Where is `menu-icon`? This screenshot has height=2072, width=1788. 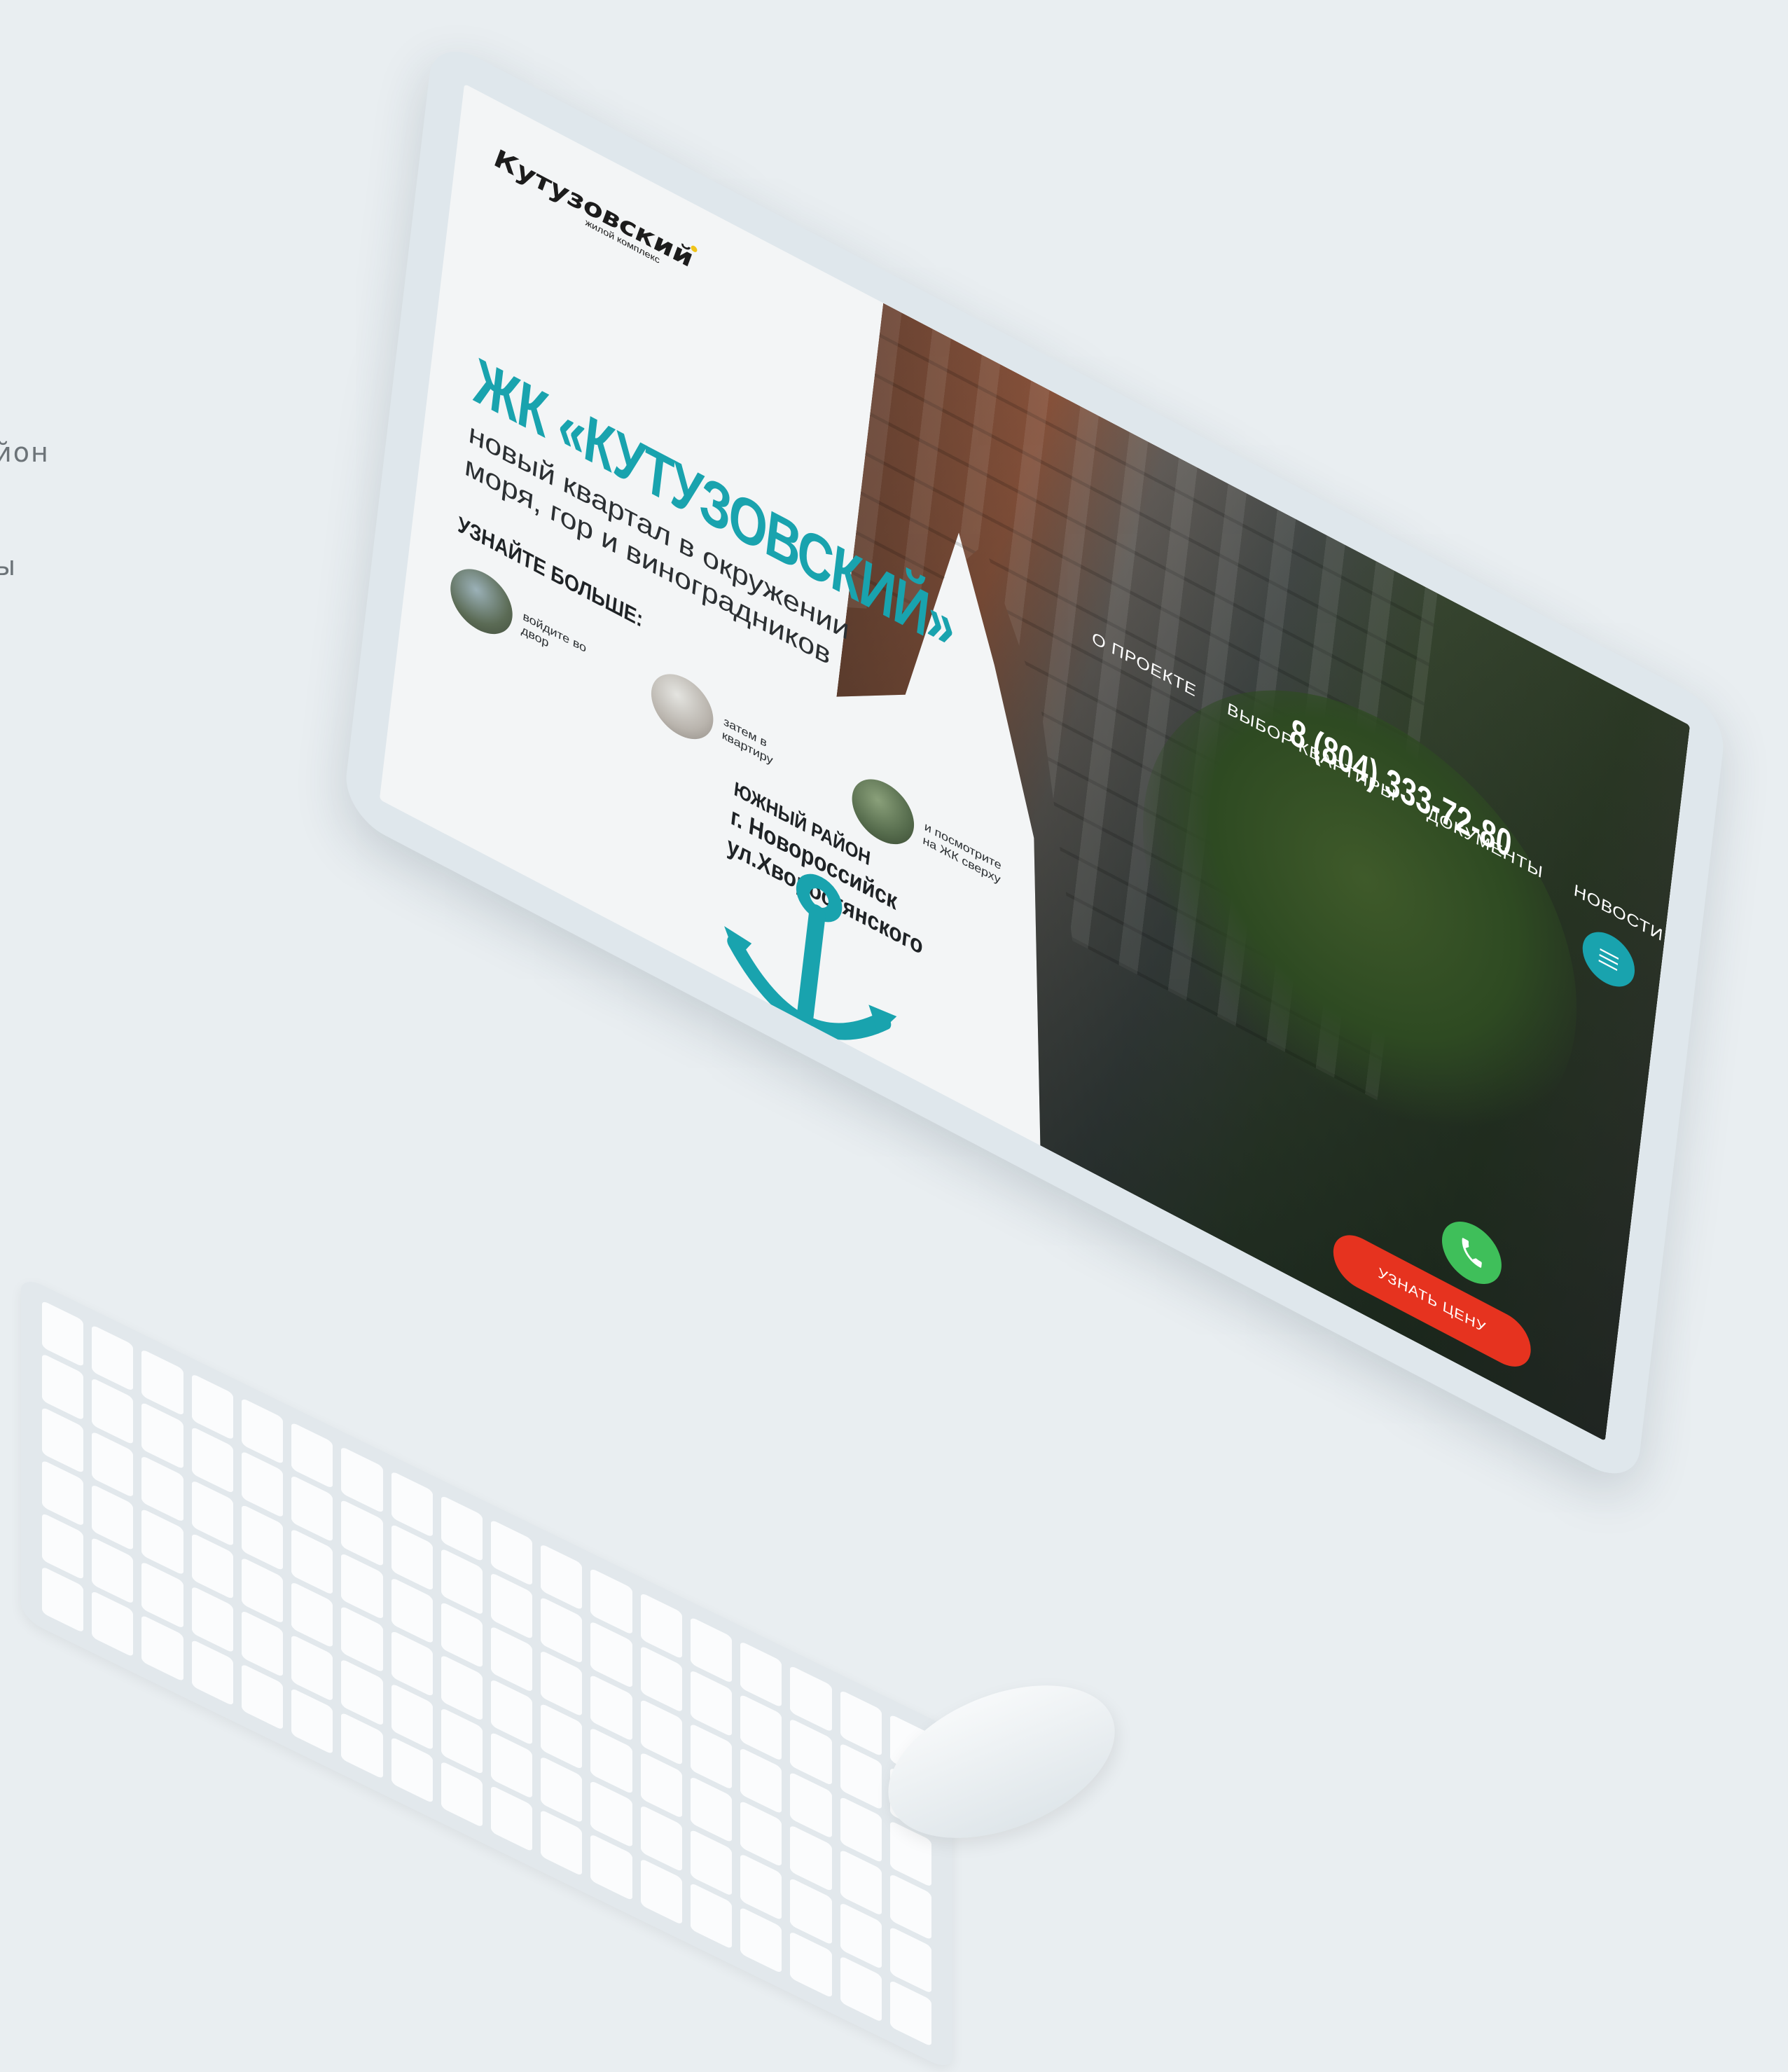 menu-icon is located at coordinates (1610, 954).